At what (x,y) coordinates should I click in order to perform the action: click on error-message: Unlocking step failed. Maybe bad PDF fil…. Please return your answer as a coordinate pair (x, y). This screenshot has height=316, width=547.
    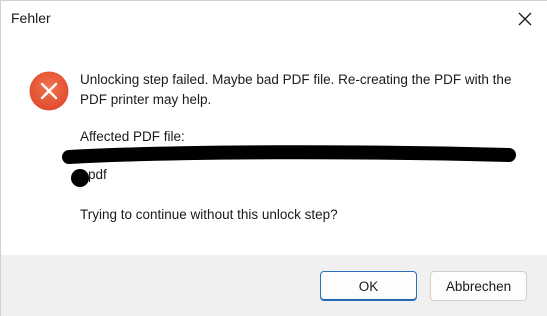
    Looking at the image, I should click on (296, 89).